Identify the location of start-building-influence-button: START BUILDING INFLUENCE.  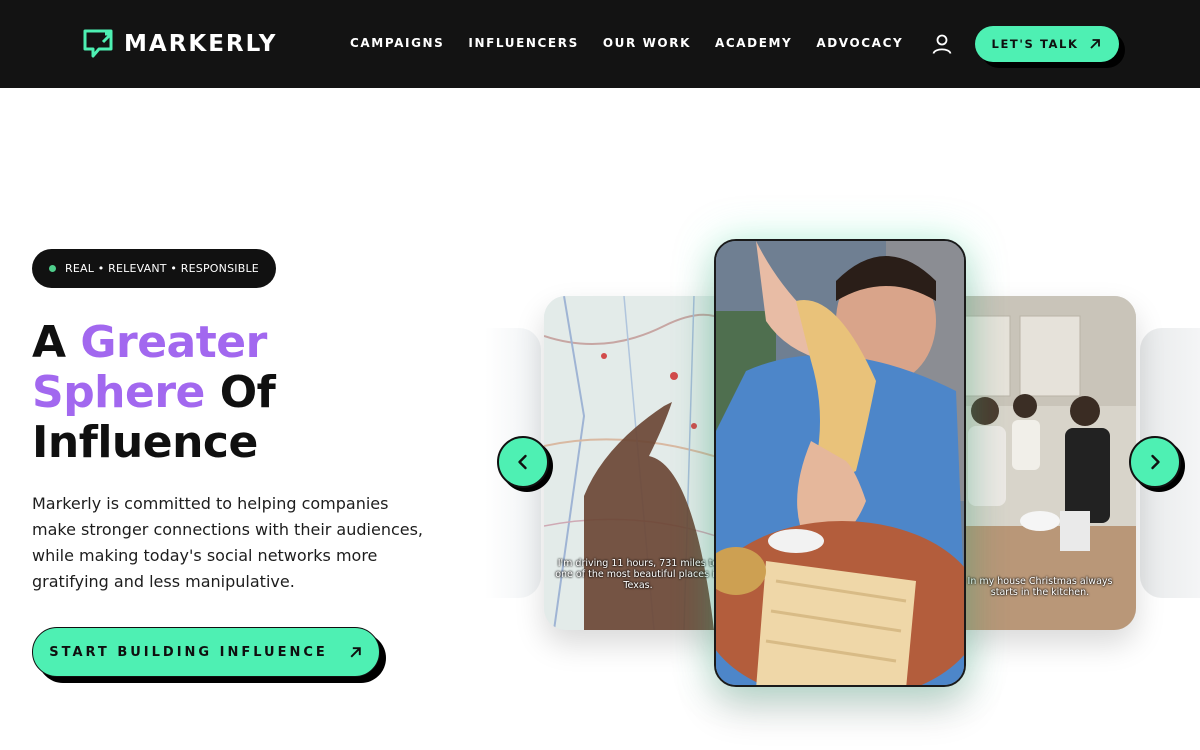
(210, 656).